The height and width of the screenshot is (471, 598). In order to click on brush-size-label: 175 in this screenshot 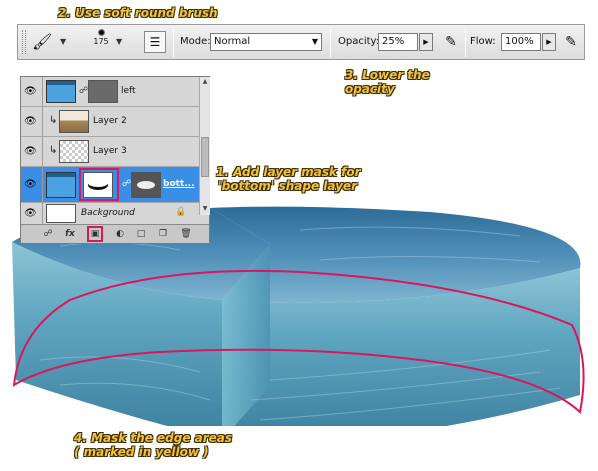, I will do `click(101, 41)`.